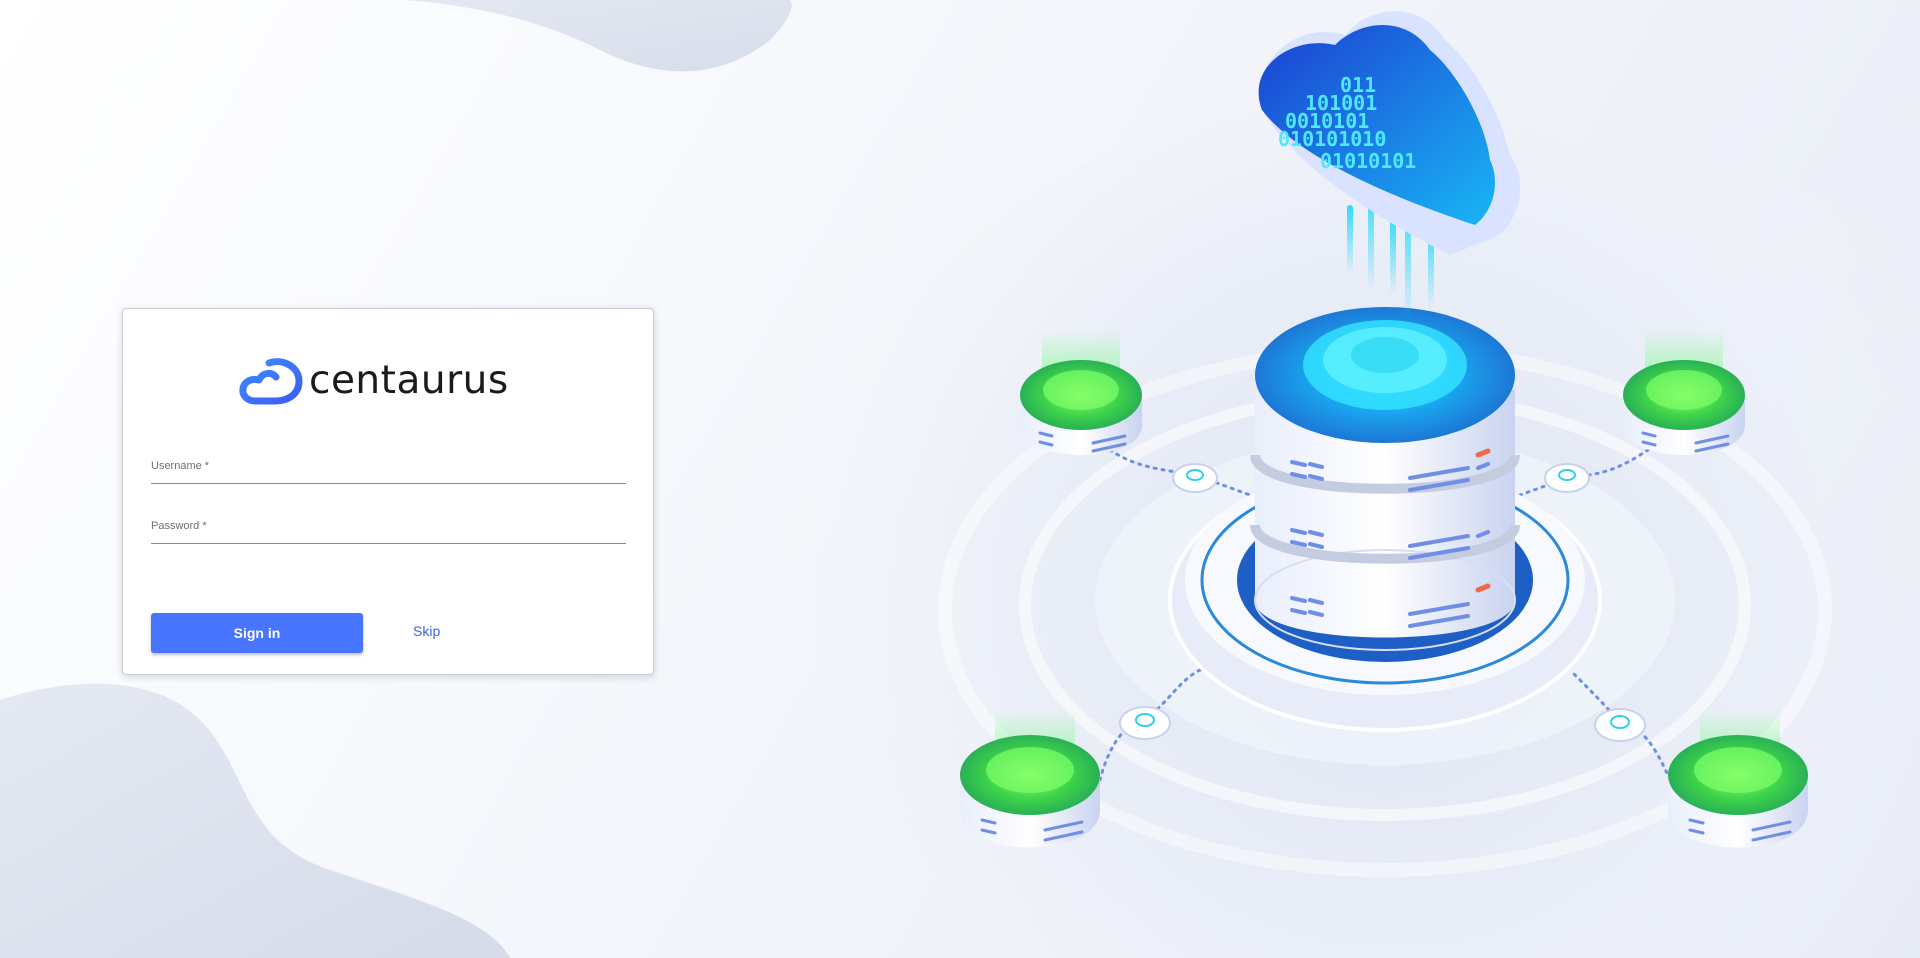  Describe the element at coordinates (1332, 139) in the screenshot. I see `svg-text: 010101010` at that location.